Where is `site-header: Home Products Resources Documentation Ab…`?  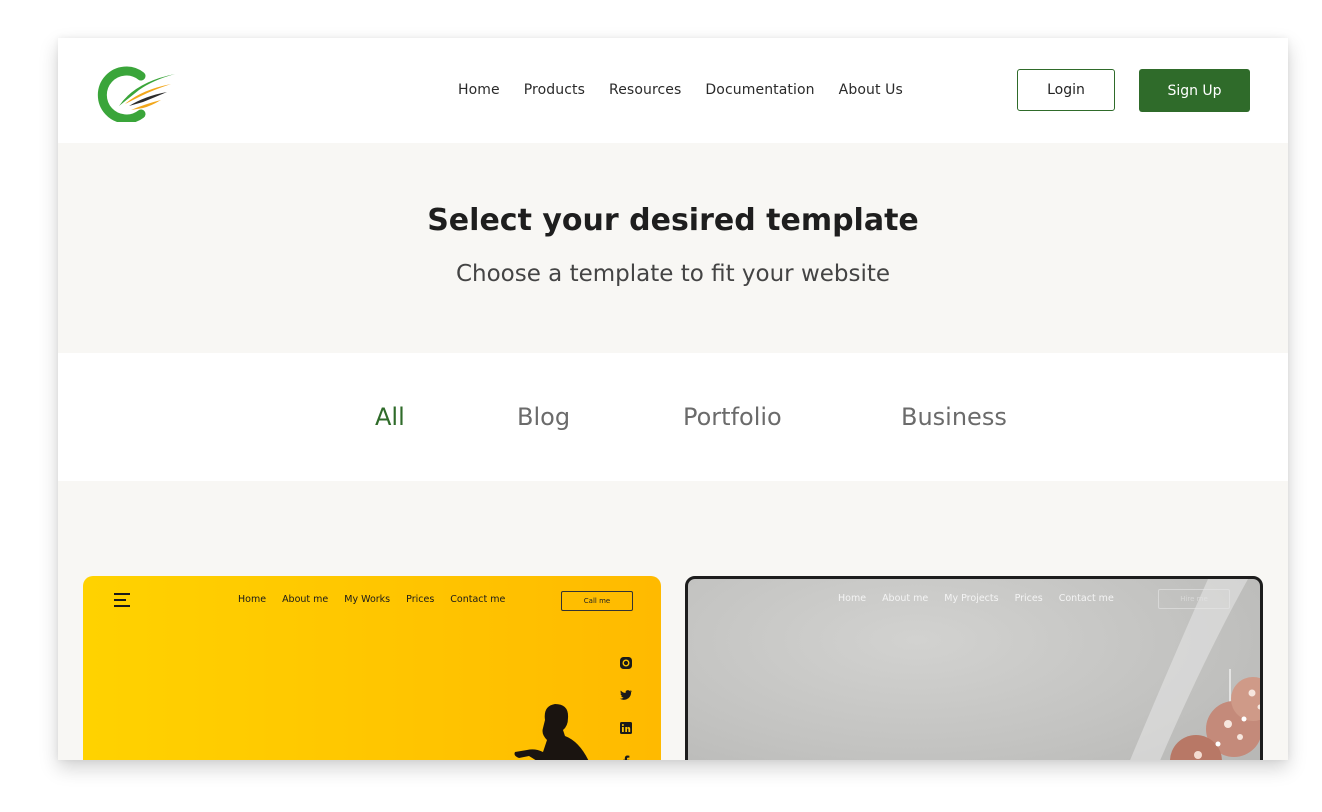
site-header: Home Products Resources Documentation Ab… is located at coordinates (673, 90).